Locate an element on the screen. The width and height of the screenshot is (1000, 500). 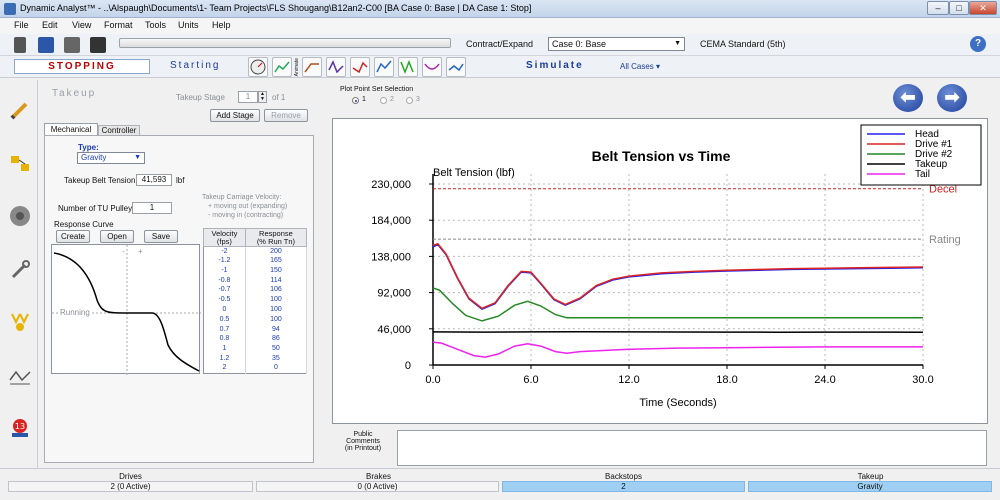
table-row: -2 200 is located at coordinates (255, 251).